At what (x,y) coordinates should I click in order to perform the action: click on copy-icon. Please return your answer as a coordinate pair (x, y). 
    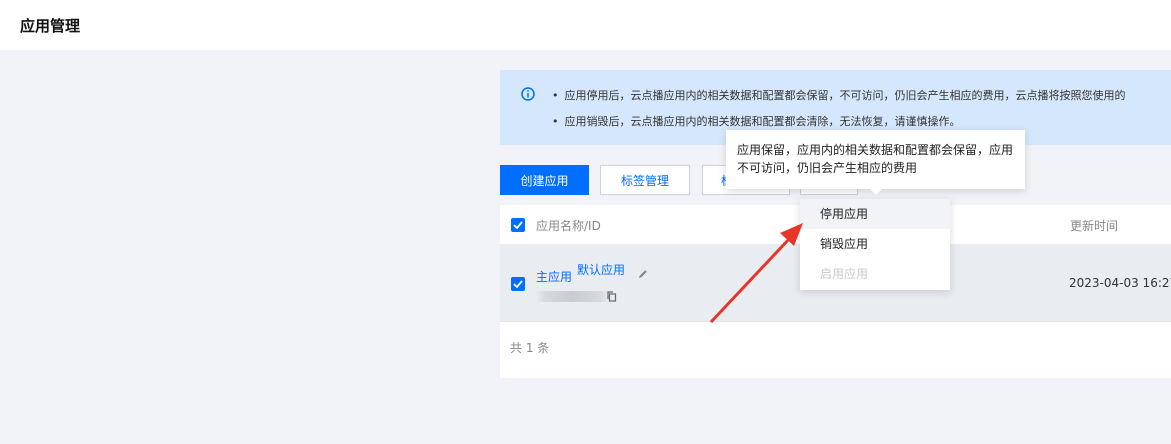
    Looking at the image, I should click on (612, 296).